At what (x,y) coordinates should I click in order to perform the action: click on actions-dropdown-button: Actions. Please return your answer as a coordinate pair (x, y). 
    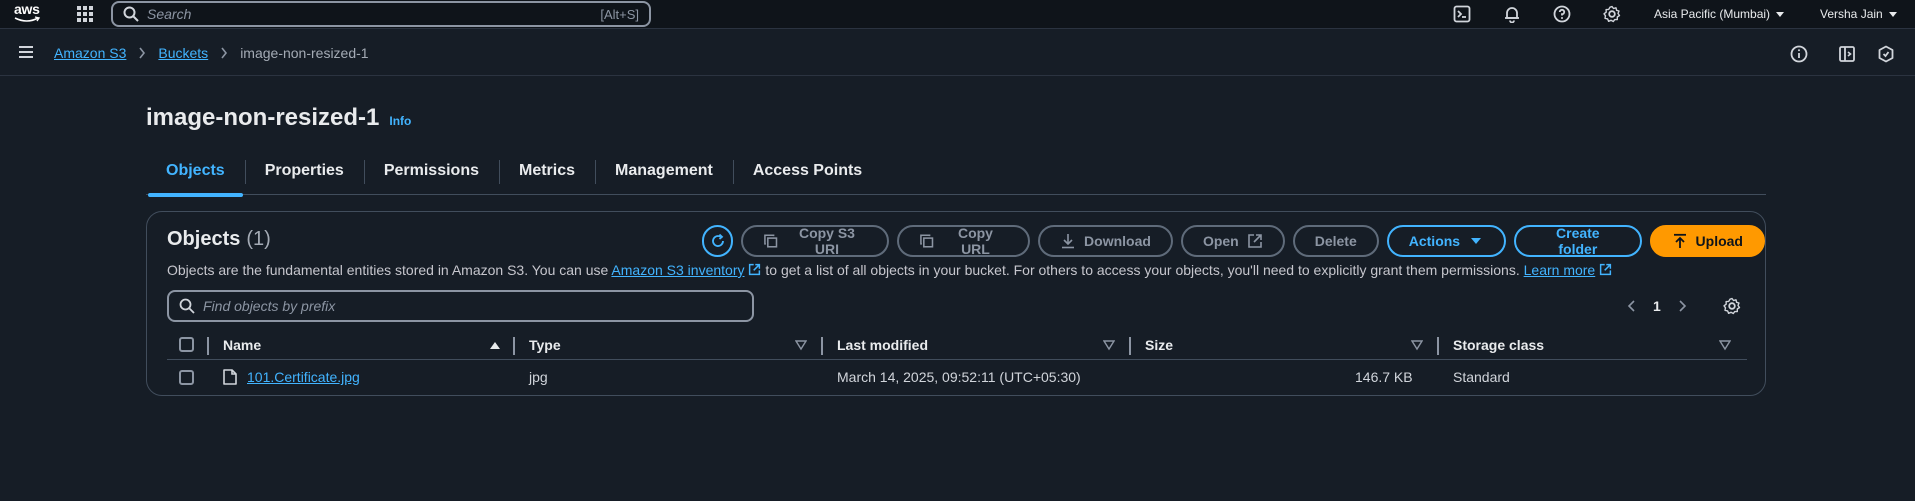
    Looking at the image, I should click on (1446, 241).